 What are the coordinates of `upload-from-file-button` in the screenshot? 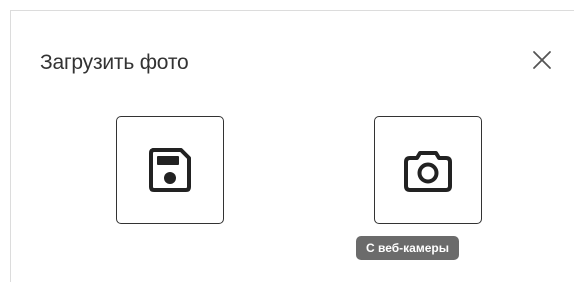 It's located at (170, 170).